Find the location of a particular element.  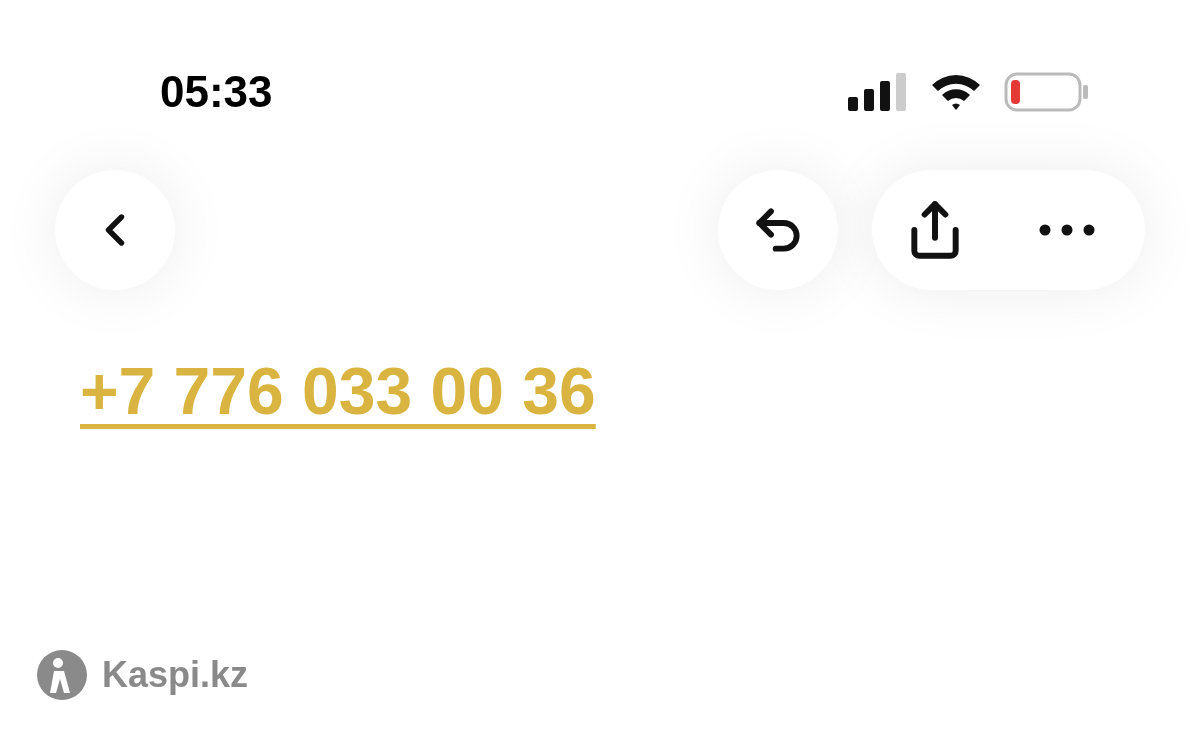

status-time: 05:33 is located at coordinates (216, 92).